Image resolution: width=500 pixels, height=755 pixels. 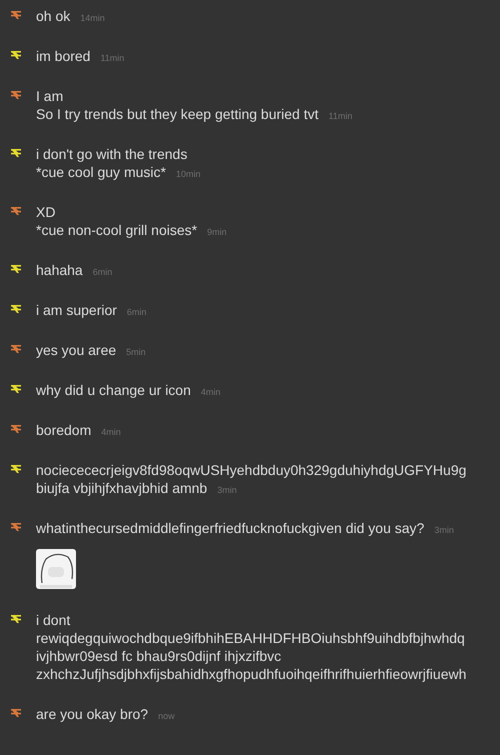 What do you see at coordinates (230, 528) in the screenshot?
I see `message-text: whatinthecursedmiddlefingerfriedfucknofuckgiven did you say?` at bounding box center [230, 528].